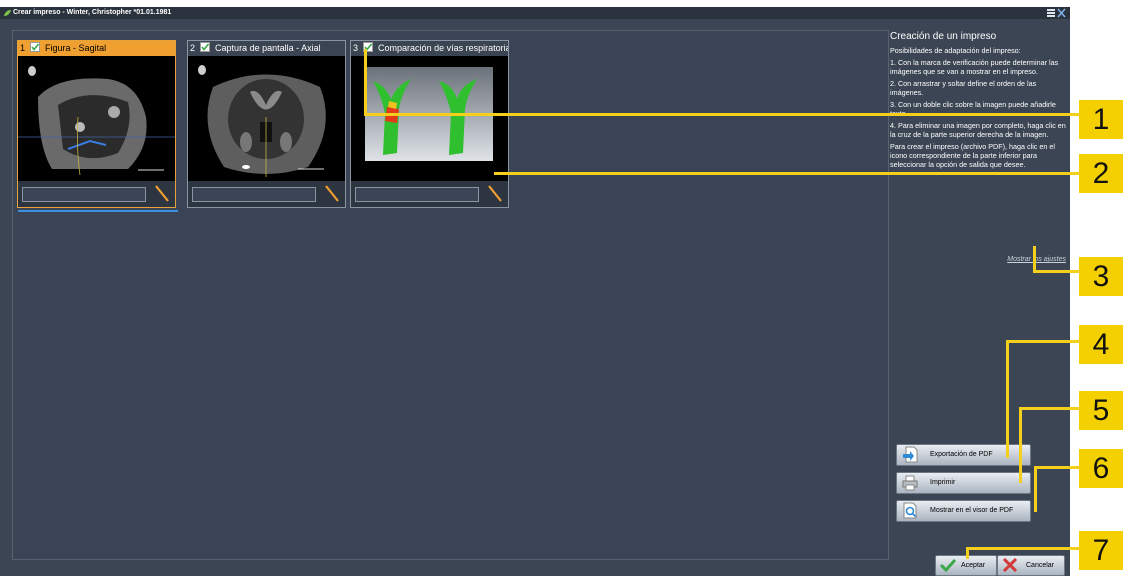  Describe the element at coordinates (1101, 410) in the screenshot. I see `callout-badge-5: 5` at that location.